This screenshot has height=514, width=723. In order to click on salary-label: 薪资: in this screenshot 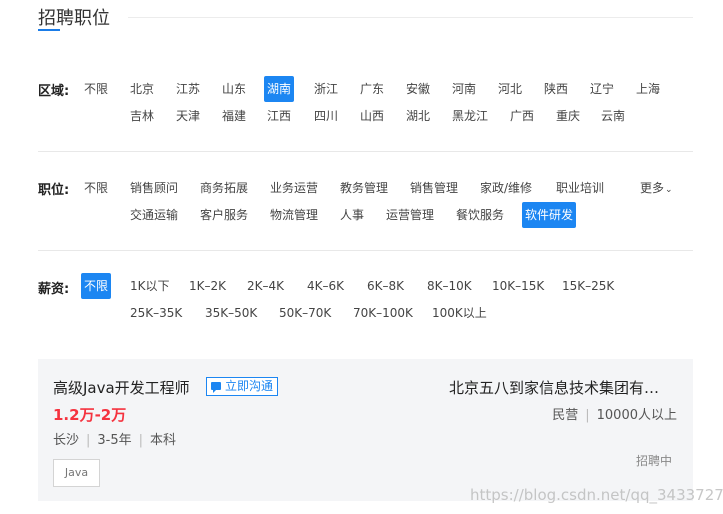, I will do `click(54, 289)`.